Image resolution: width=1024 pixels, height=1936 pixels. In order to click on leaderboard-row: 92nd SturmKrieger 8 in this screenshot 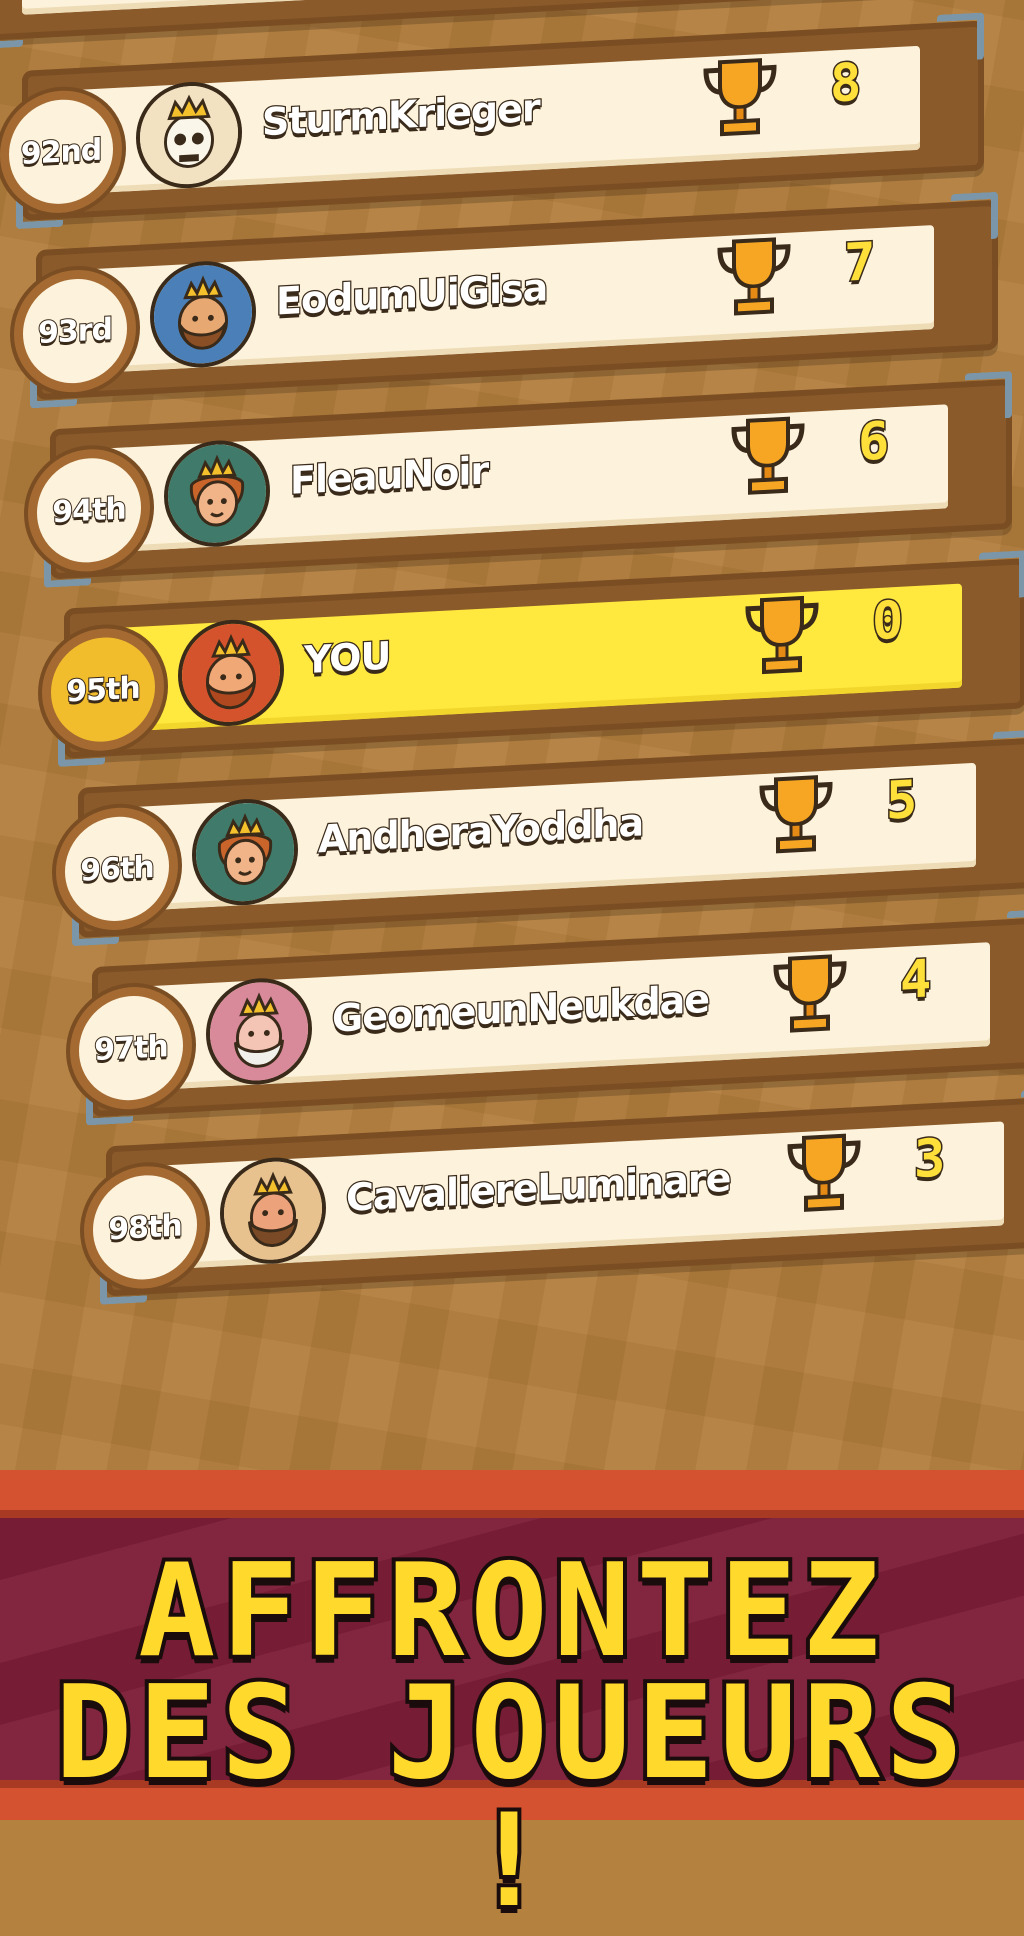, I will do `click(492, 121)`.